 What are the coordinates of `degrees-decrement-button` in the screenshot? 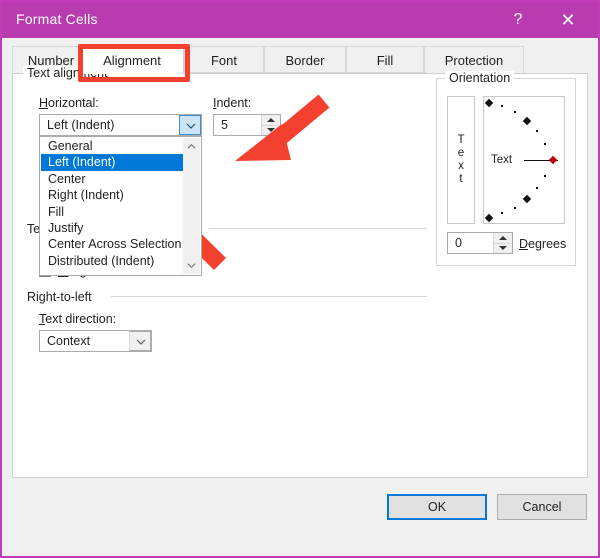 It's located at (503, 249).